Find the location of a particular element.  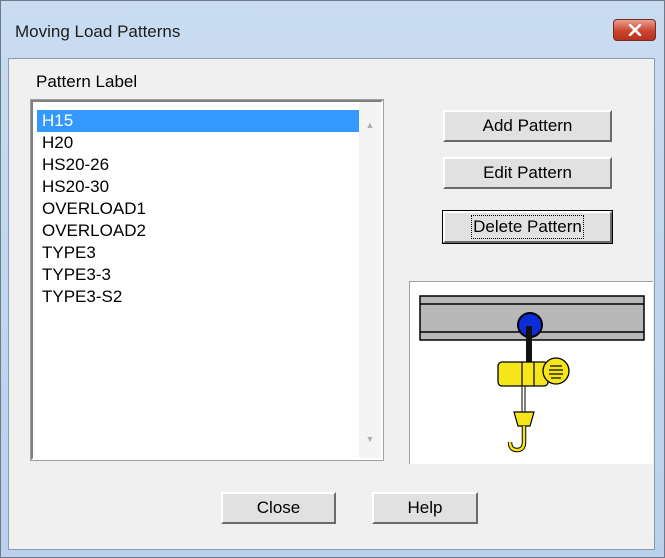

scroll-down-button: ▼ is located at coordinates (370, 439).